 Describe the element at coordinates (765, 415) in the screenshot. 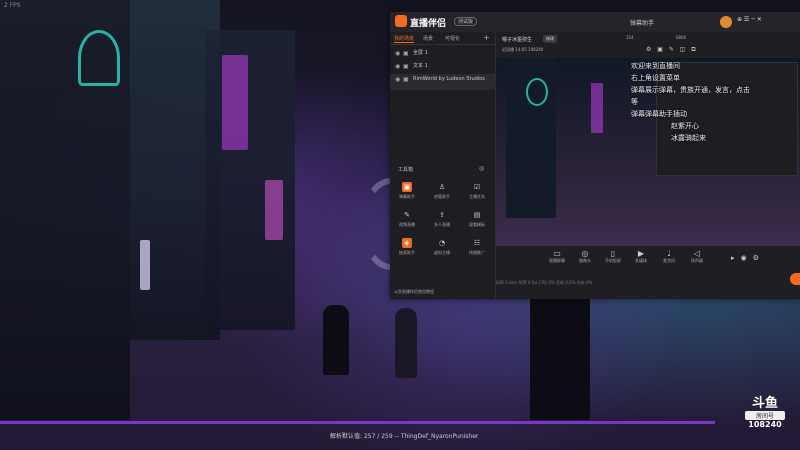

I see `room-label: 房间号` at that location.